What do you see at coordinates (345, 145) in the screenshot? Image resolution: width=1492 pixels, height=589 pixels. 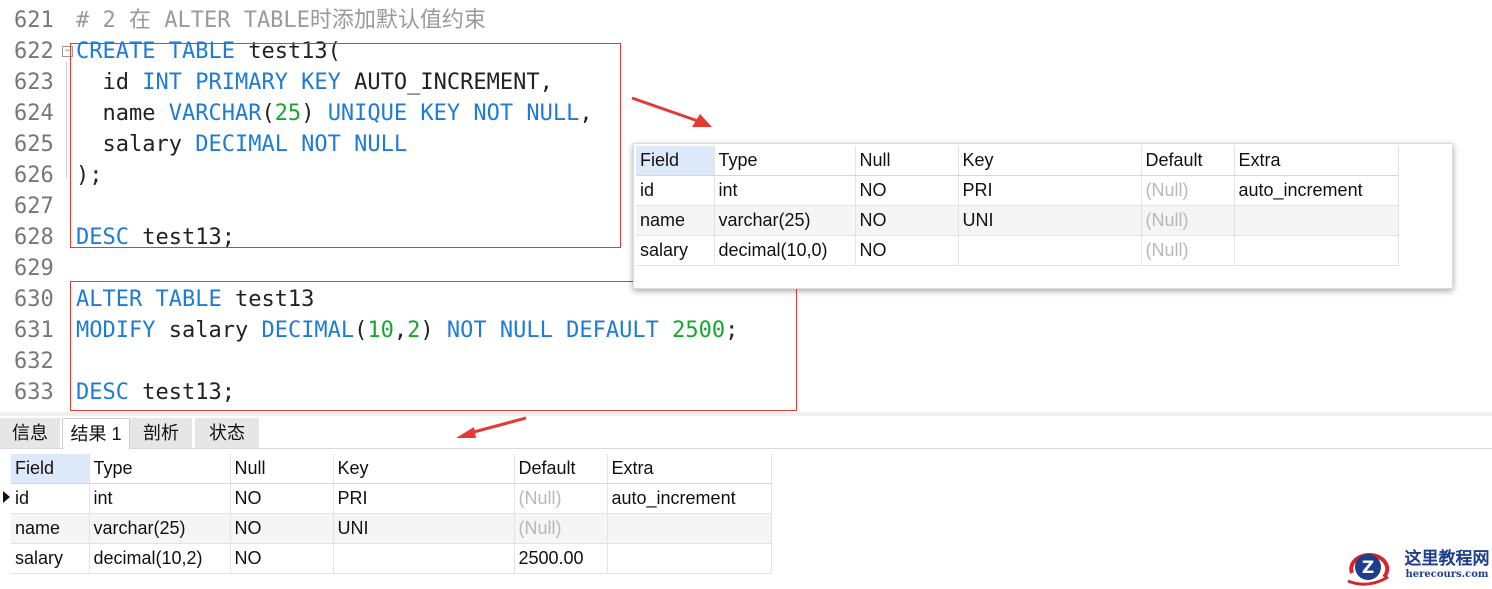 I see `highlight-box-create` at bounding box center [345, 145].